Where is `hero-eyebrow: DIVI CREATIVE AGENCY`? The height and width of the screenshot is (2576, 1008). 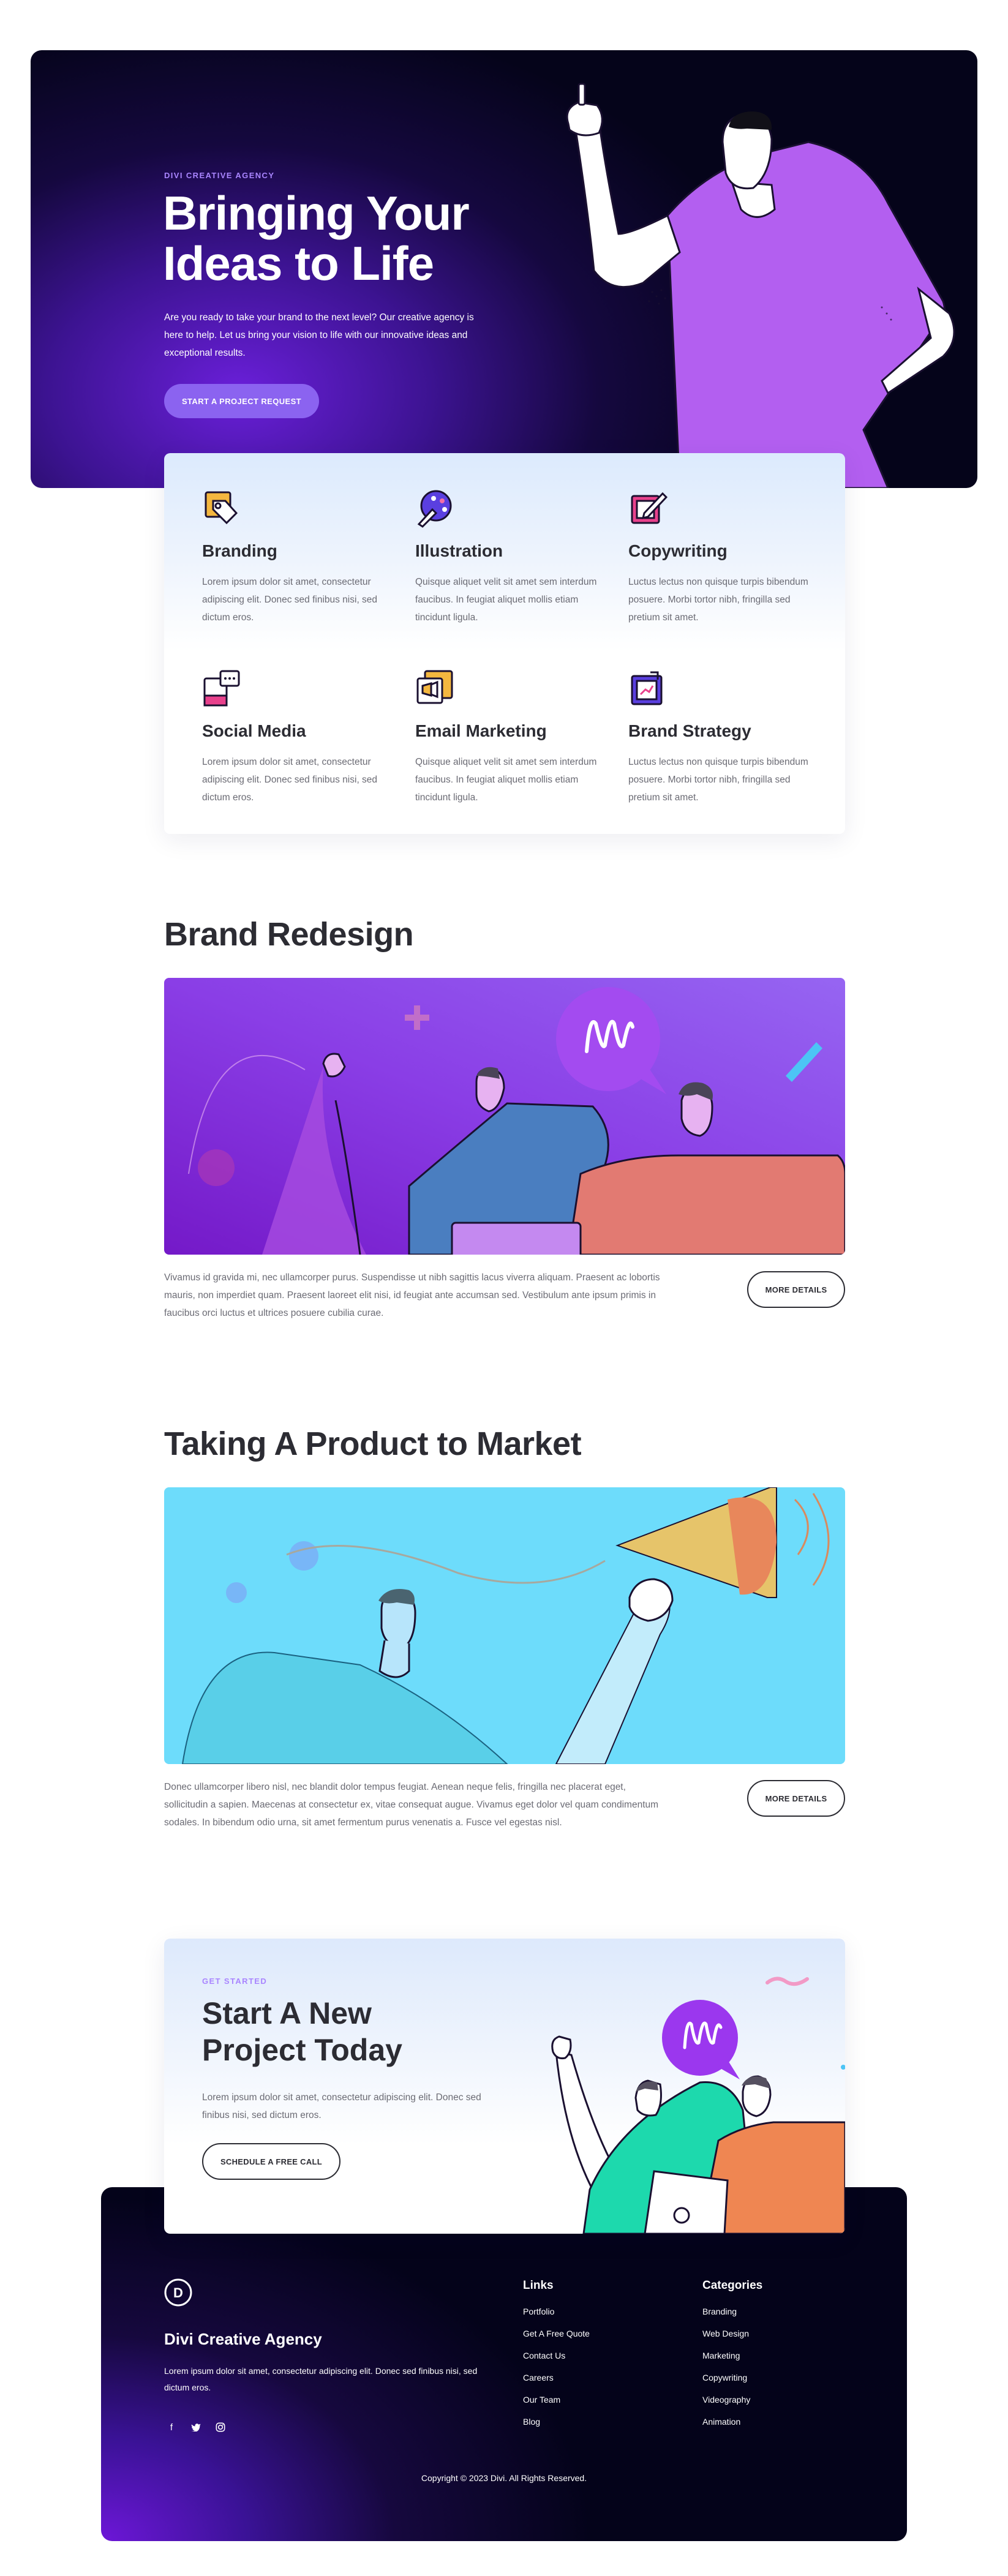 hero-eyebrow: DIVI CREATIVE AGENCY is located at coordinates (219, 175).